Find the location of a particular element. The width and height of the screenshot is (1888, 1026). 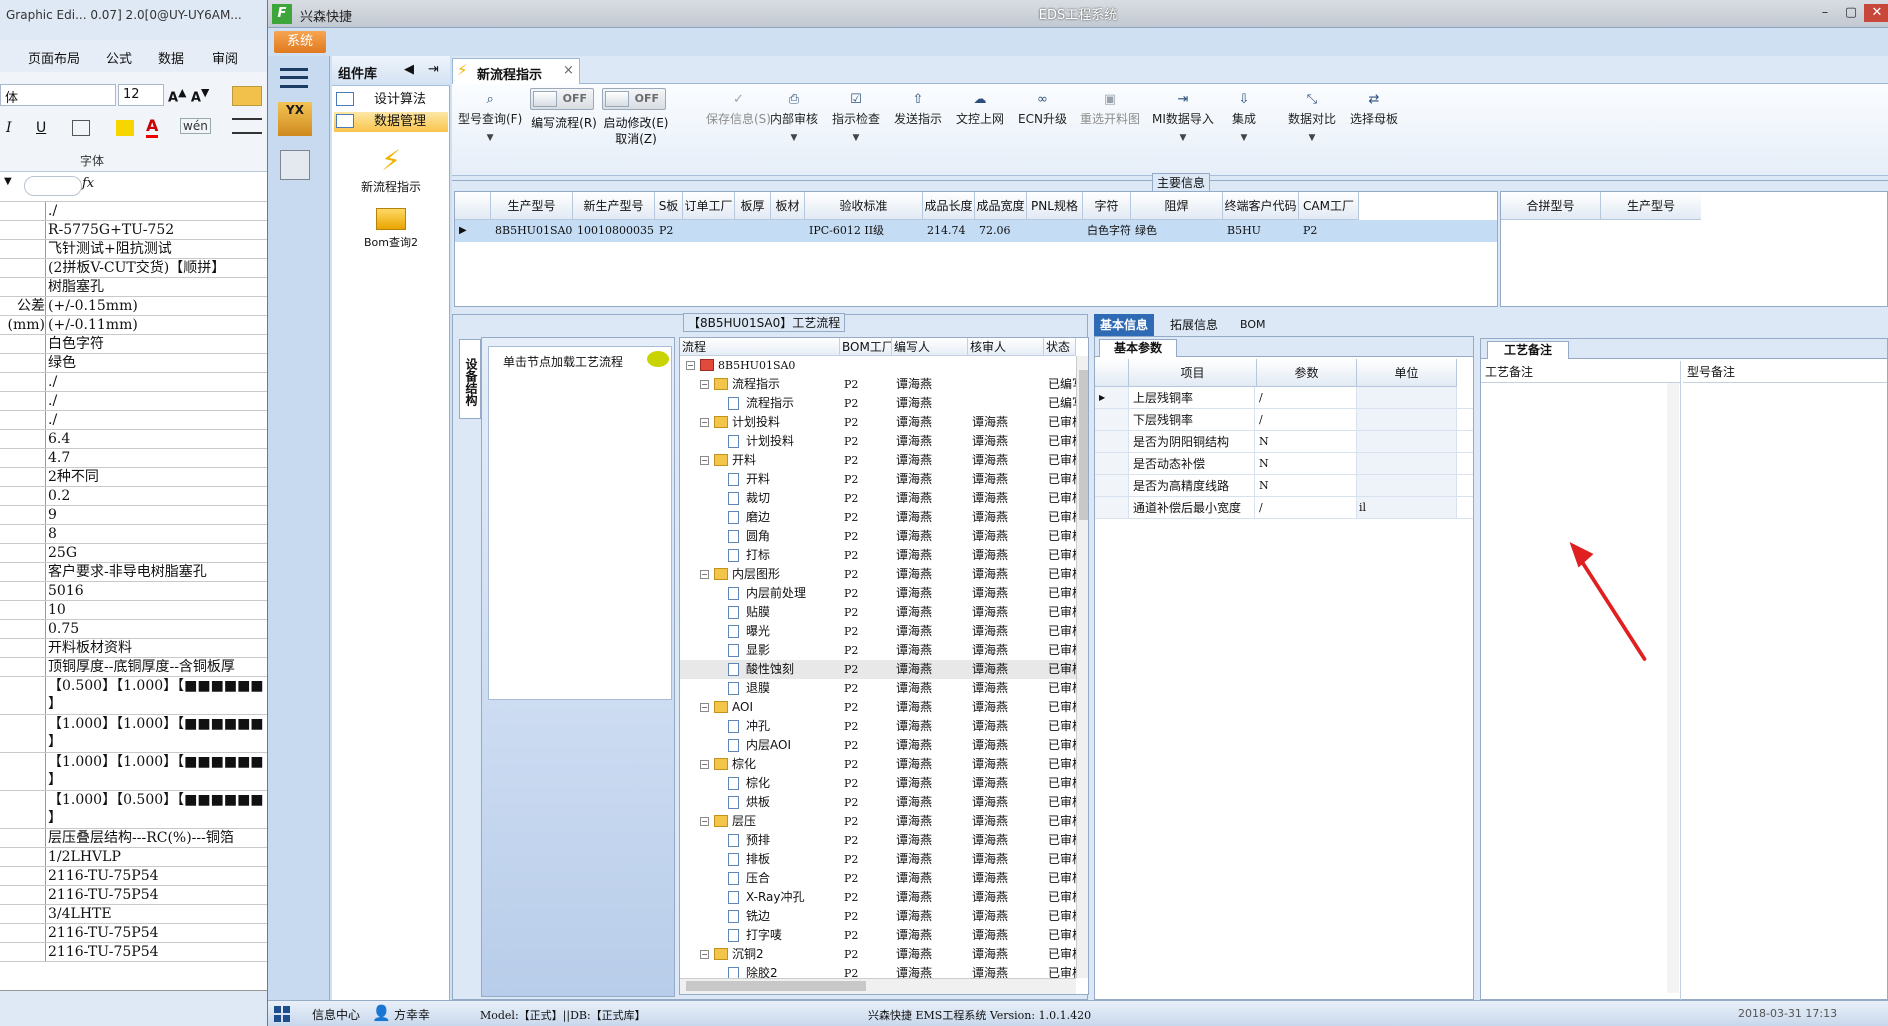

tree-row: 打字唛 P2 谭海燕 谭海燕 已审核 is located at coordinates (884, 935).